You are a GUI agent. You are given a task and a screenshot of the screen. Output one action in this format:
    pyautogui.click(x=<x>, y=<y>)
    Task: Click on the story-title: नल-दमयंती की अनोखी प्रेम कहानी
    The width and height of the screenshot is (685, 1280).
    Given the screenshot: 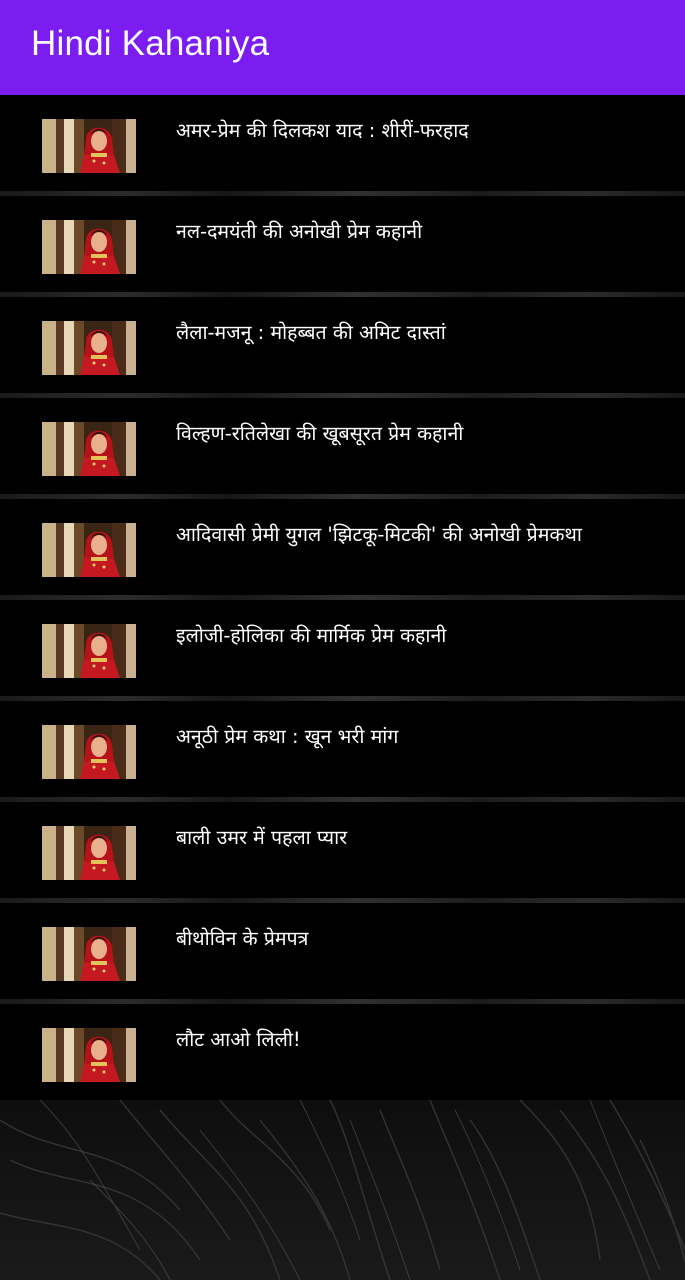 What is the action you would take?
    pyautogui.click(x=299, y=231)
    